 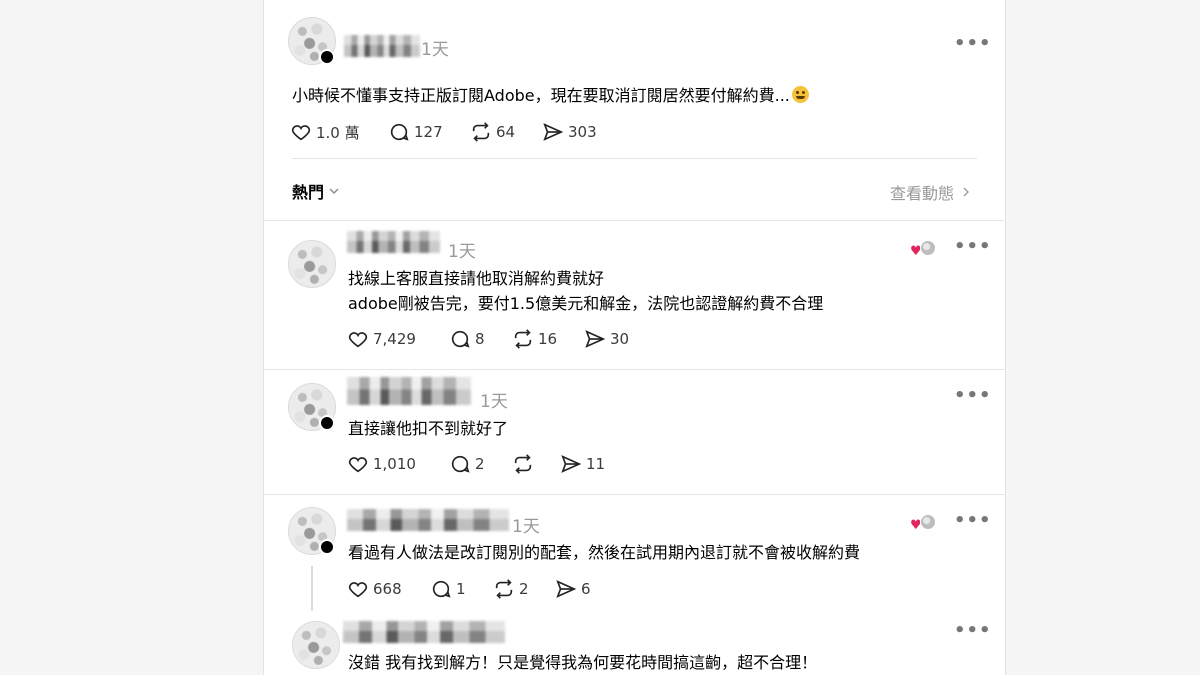 I want to click on post-share-button: 303, so click(x=569, y=132).